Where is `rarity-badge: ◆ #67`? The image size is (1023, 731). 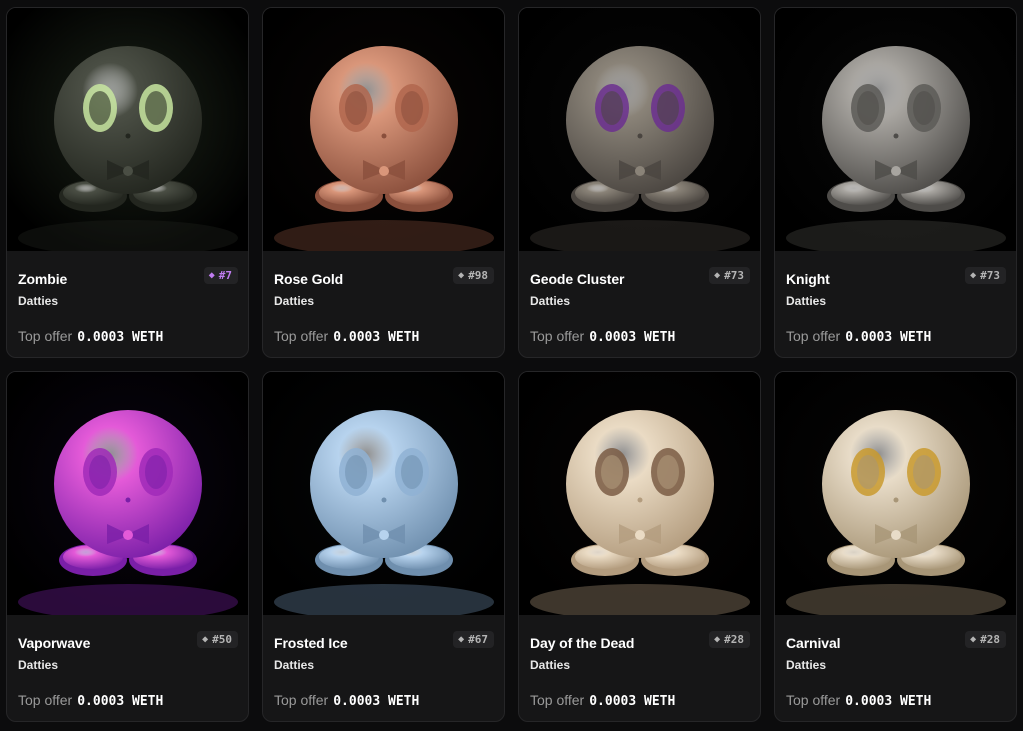
rarity-badge: ◆ #67 is located at coordinates (473, 639).